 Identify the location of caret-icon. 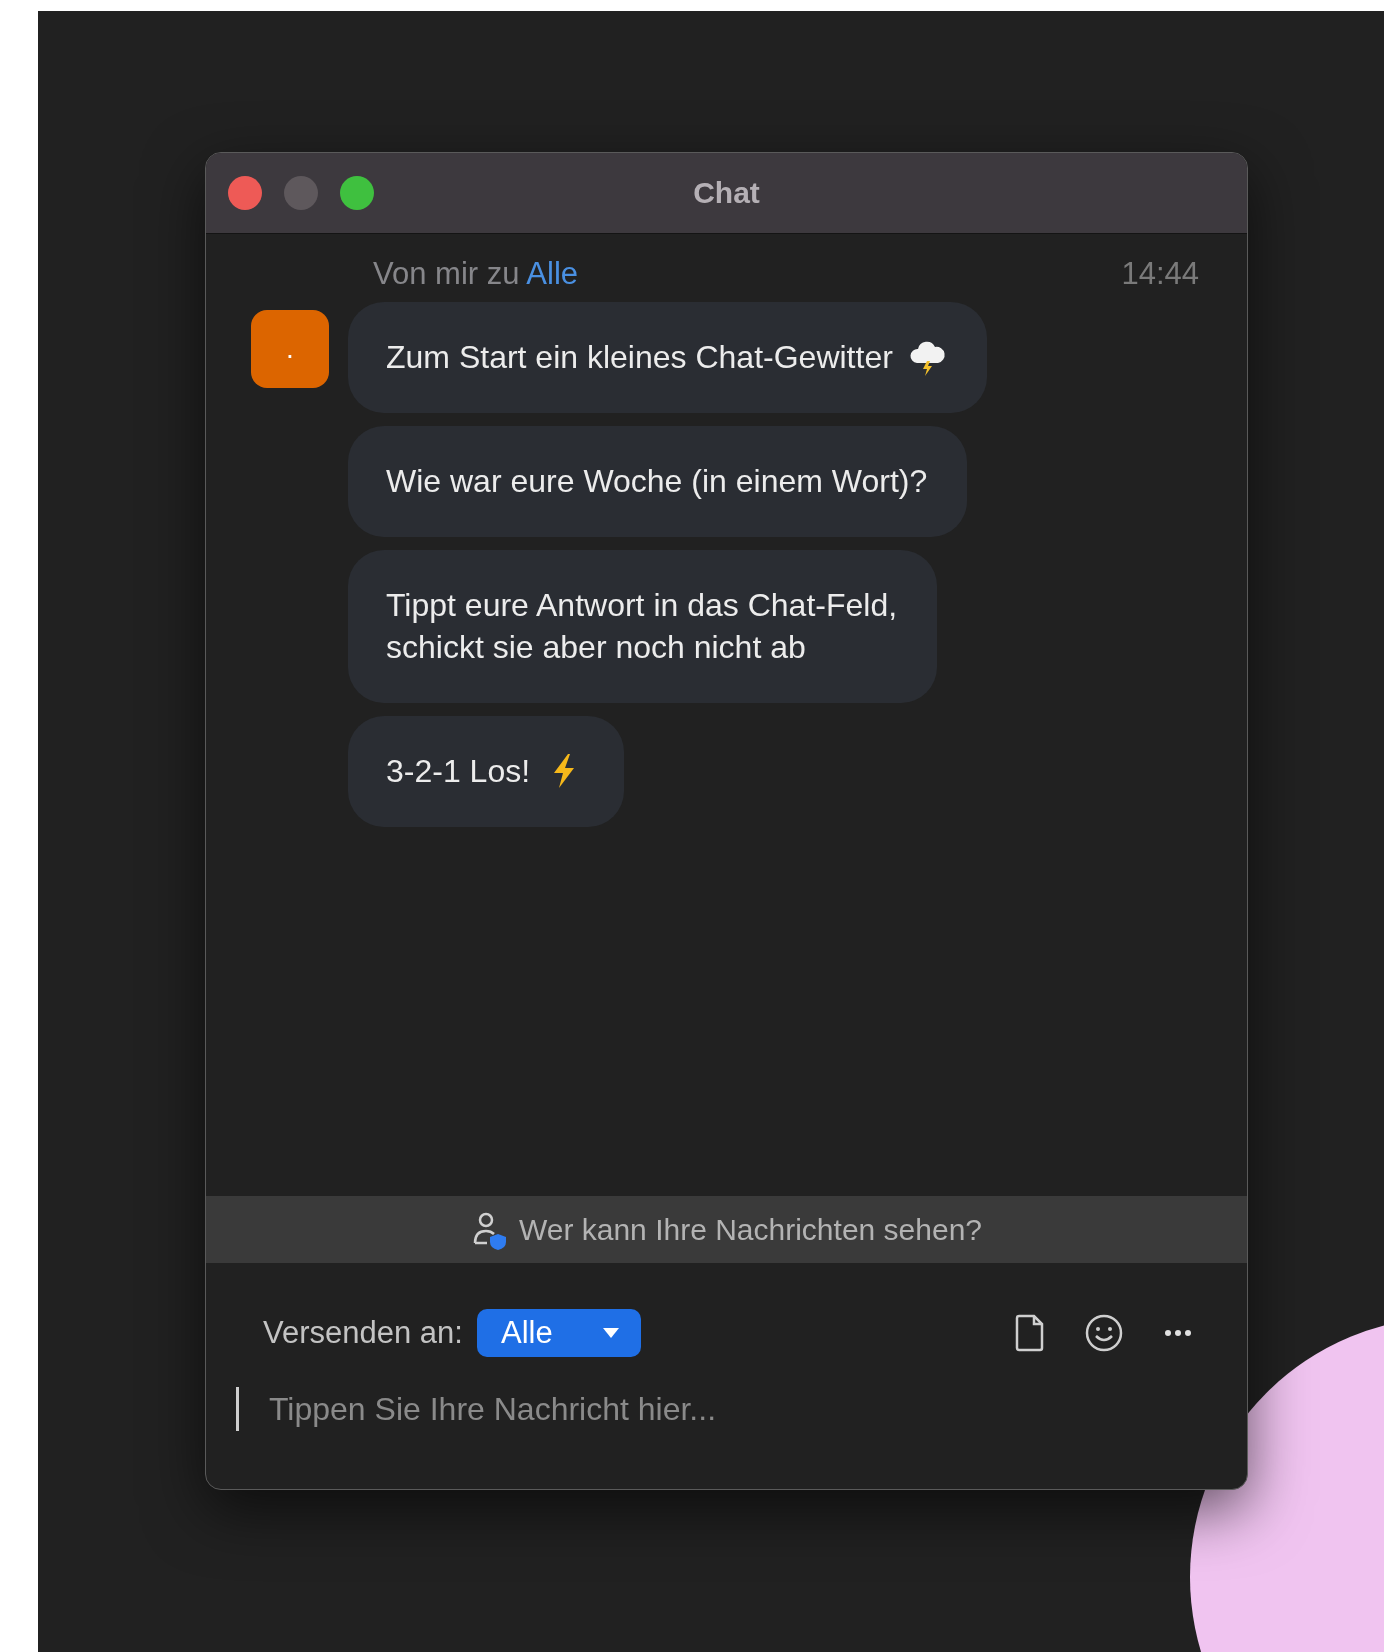
(610, 1333).